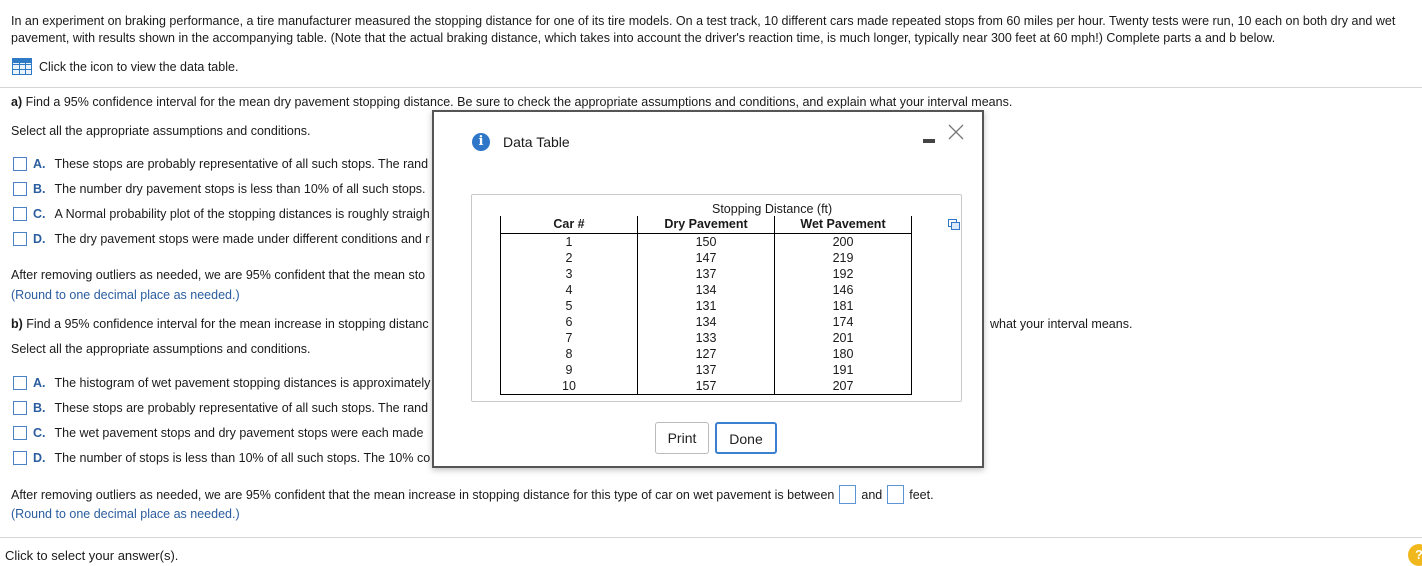 The height and width of the screenshot is (566, 1422). I want to click on info-icon: i, so click(481, 142).